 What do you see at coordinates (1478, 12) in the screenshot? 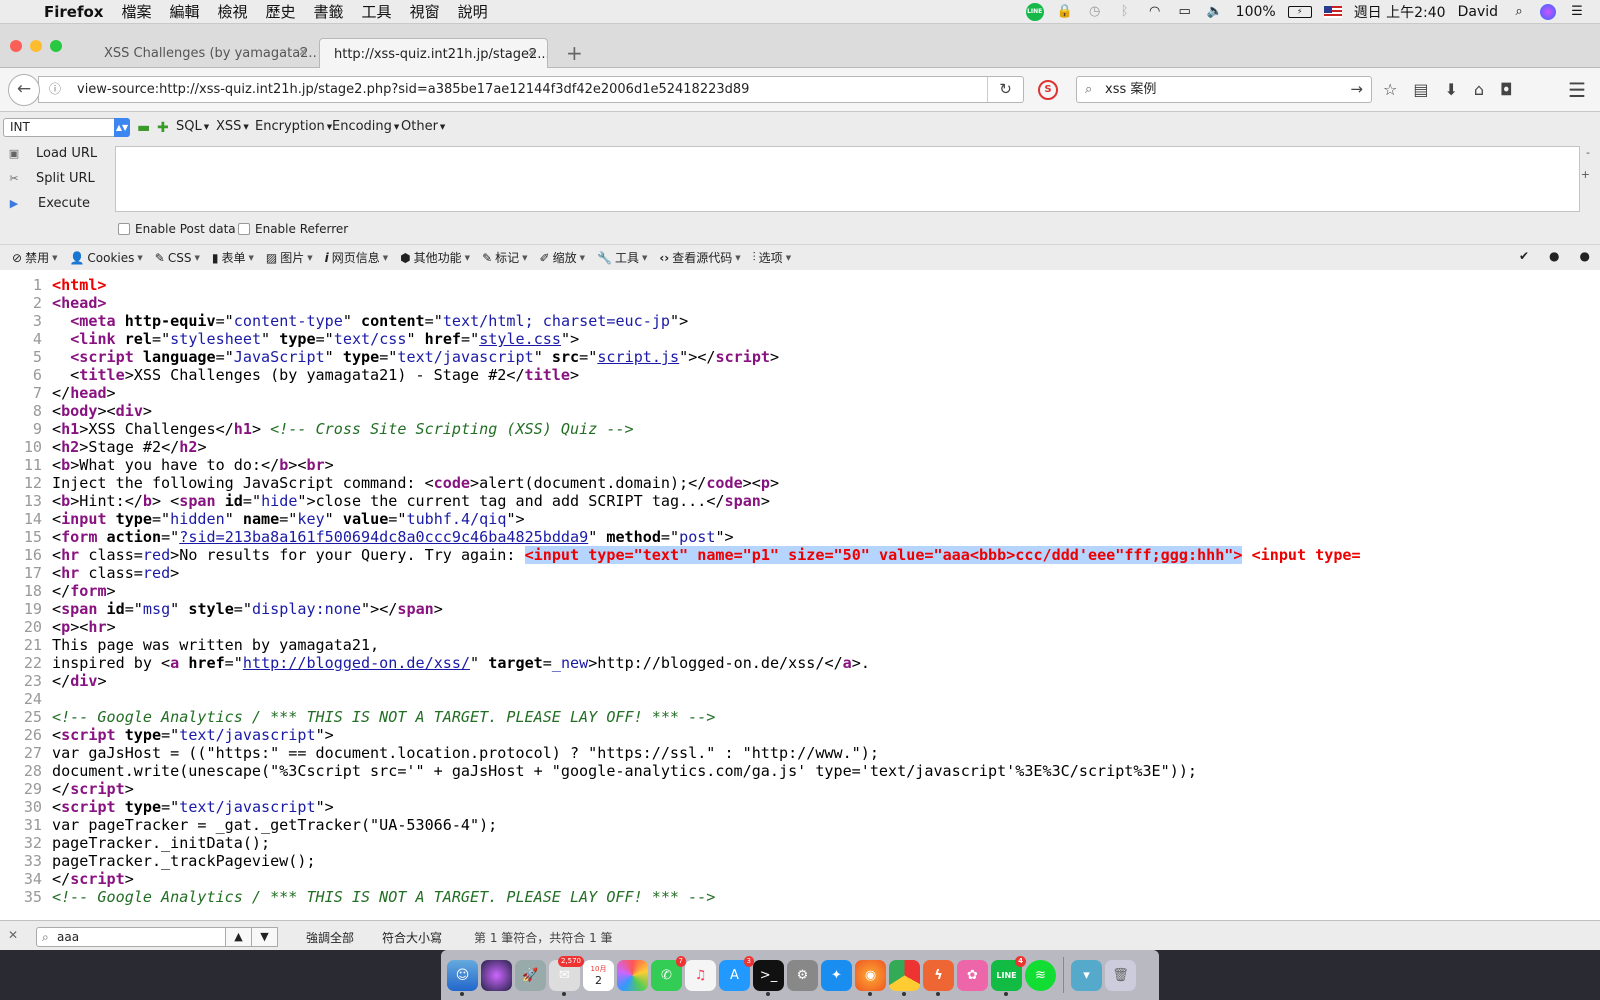
I see `menubar-user: David` at bounding box center [1478, 12].